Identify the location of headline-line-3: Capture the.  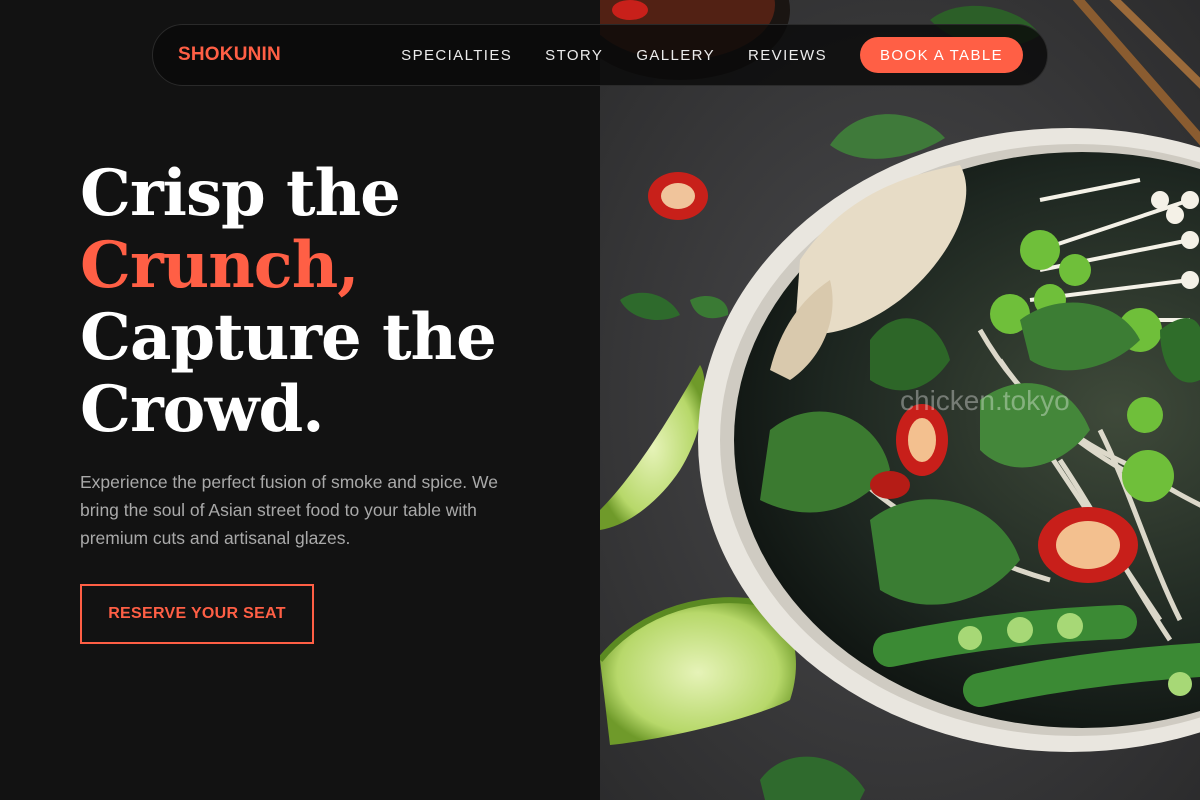
(288, 337).